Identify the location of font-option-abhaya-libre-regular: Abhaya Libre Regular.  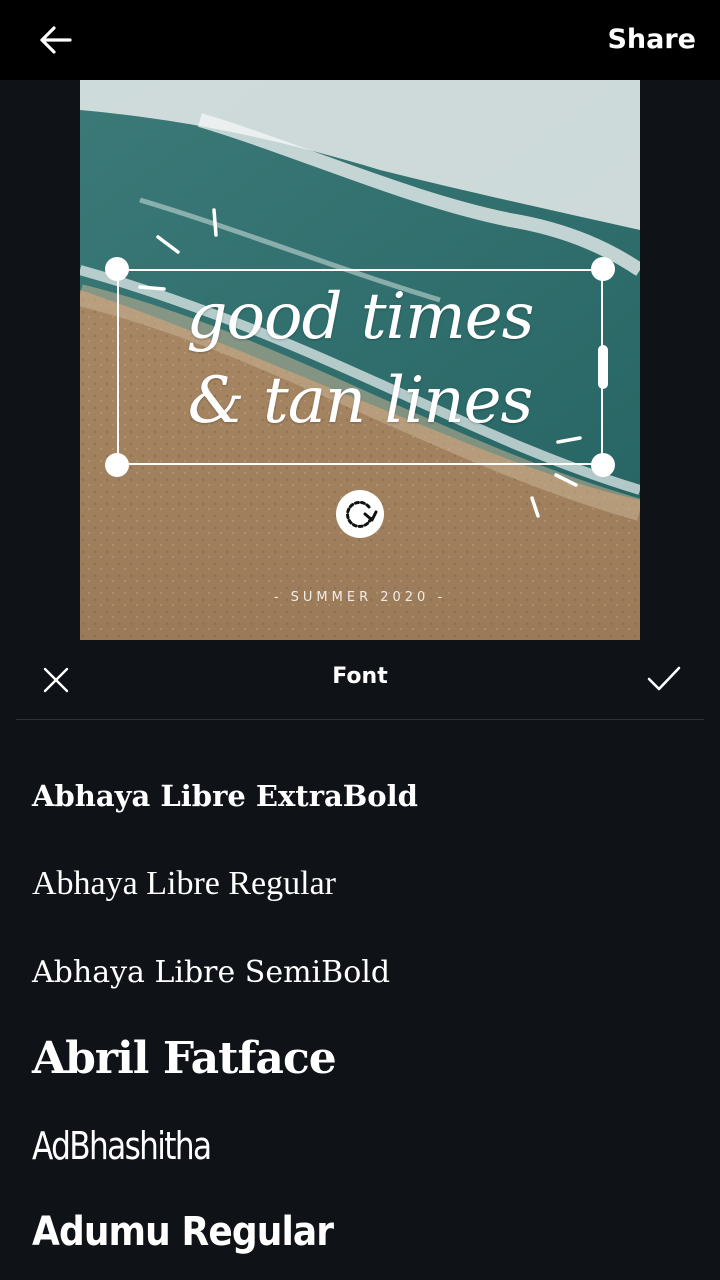
(362, 884).